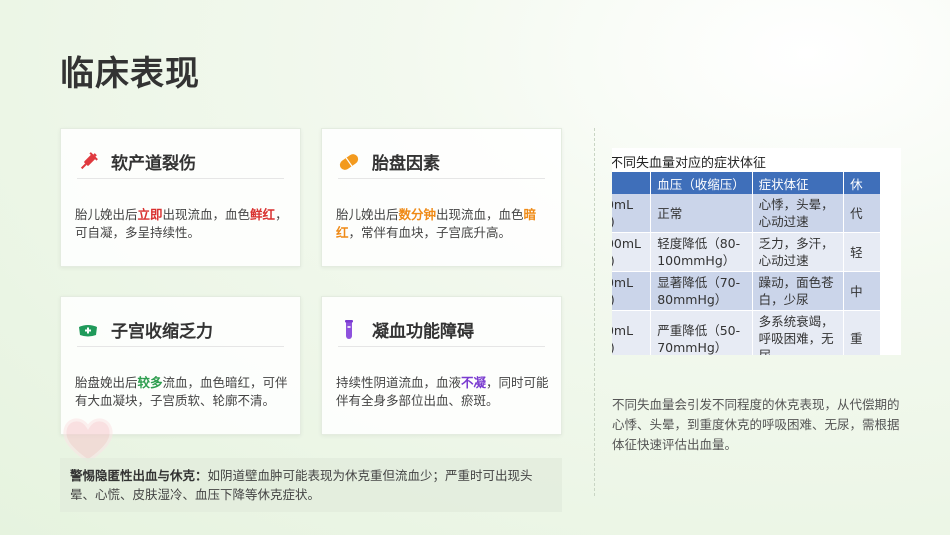 This screenshot has width=950, height=535. Describe the element at coordinates (162, 332) in the screenshot. I see `card-title: 子宫收缩乏力` at that location.